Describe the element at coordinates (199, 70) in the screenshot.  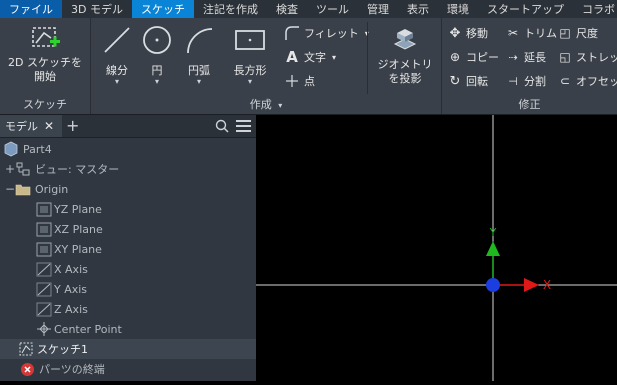
I see `arc-label: 円弧` at that location.